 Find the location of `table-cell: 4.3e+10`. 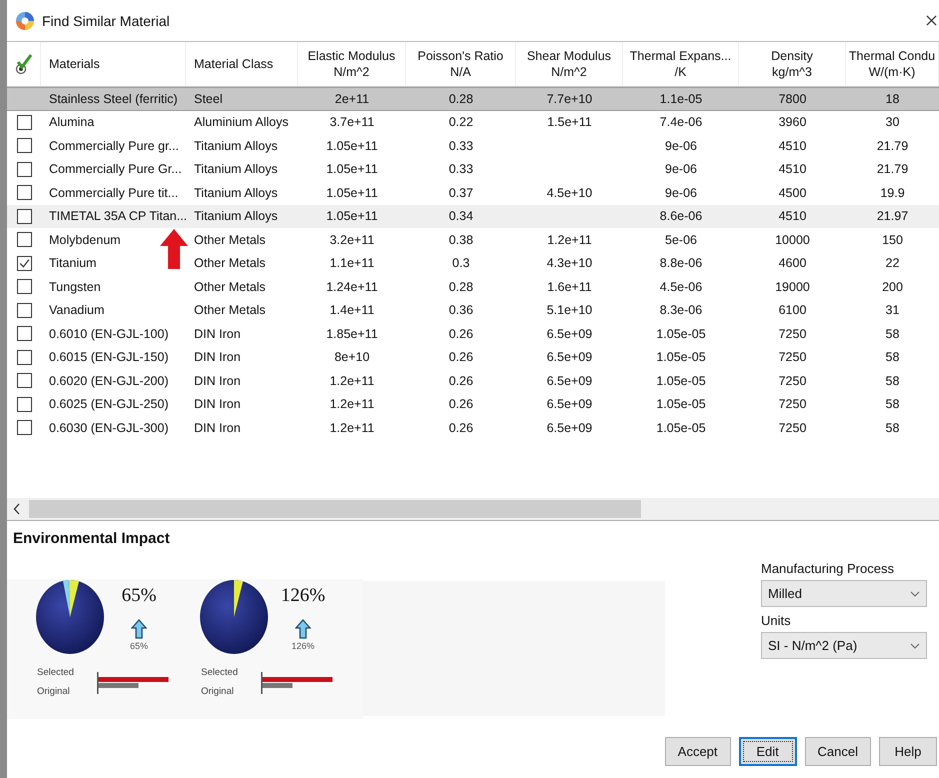

table-cell: 4.3e+10 is located at coordinates (569, 263).